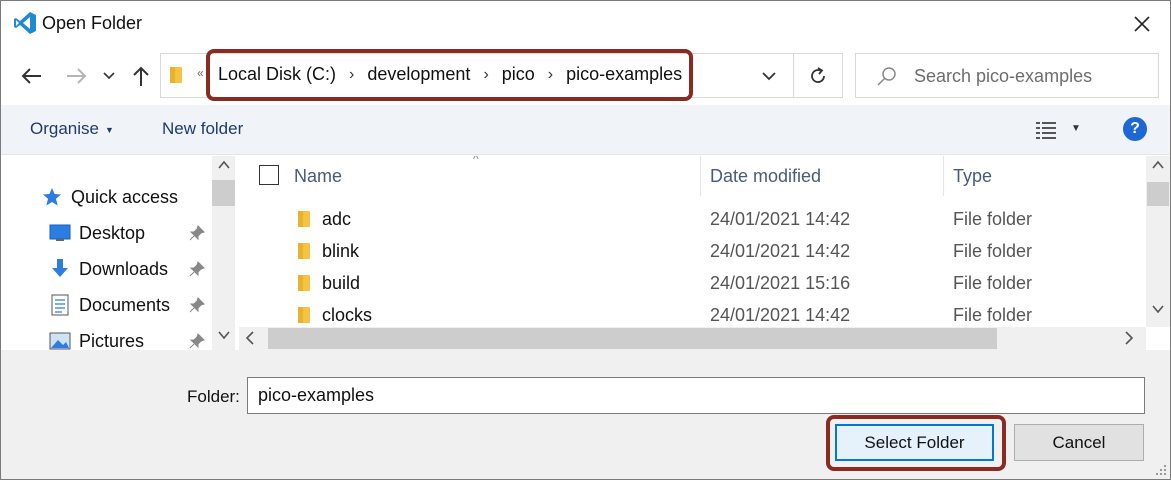 This screenshot has height=480, width=1171. What do you see at coordinates (1142, 24) in the screenshot?
I see `close-icon` at bounding box center [1142, 24].